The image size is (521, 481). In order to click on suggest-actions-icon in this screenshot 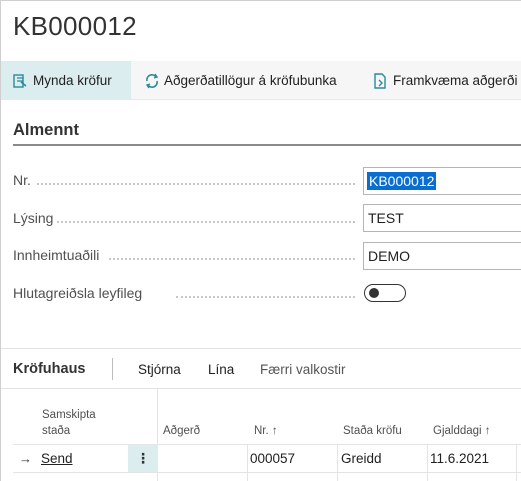, I will do `click(151, 81)`.